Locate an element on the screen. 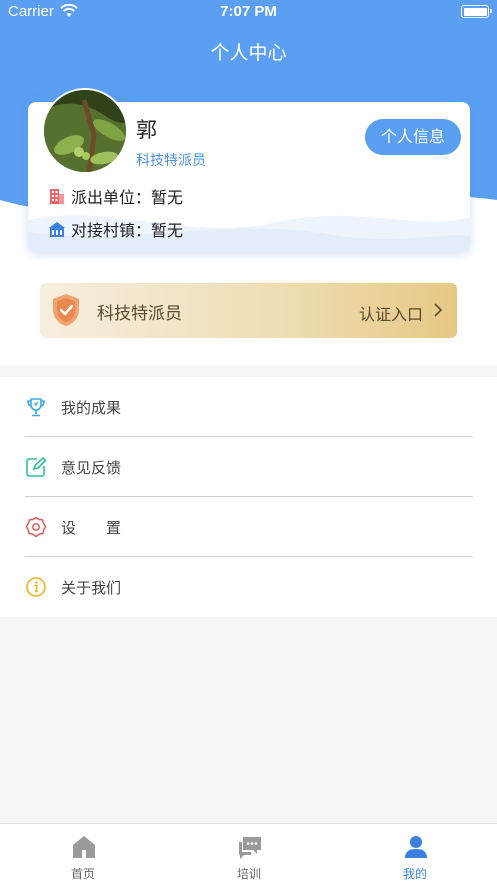 This screenshot has height=883, width=497. avatar-photo is located at coordinates (85, 131).